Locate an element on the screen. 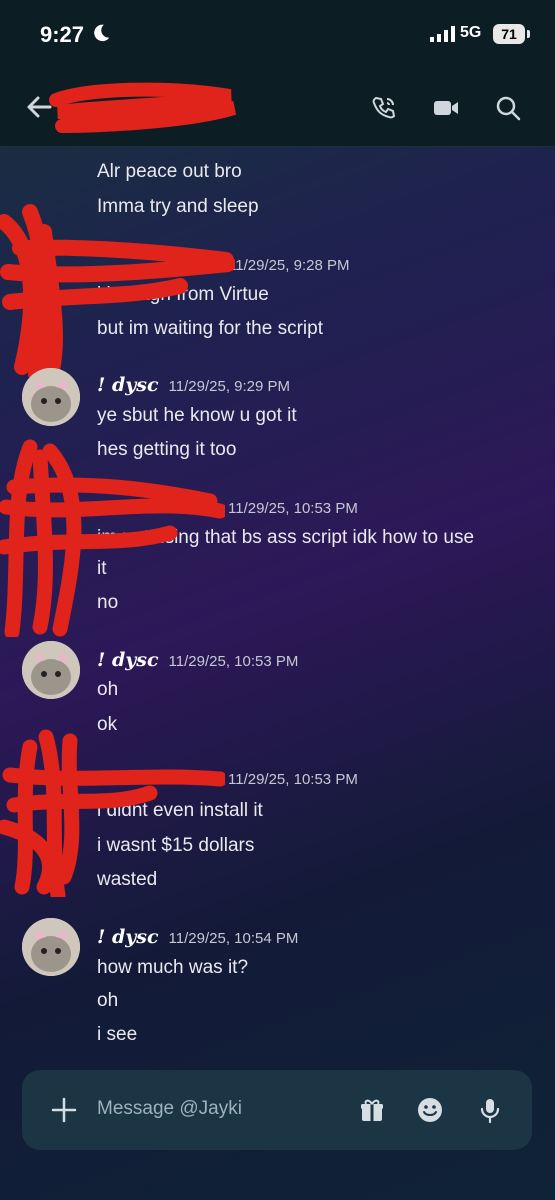  network-type: 5G is located at coordinates (471, 32).